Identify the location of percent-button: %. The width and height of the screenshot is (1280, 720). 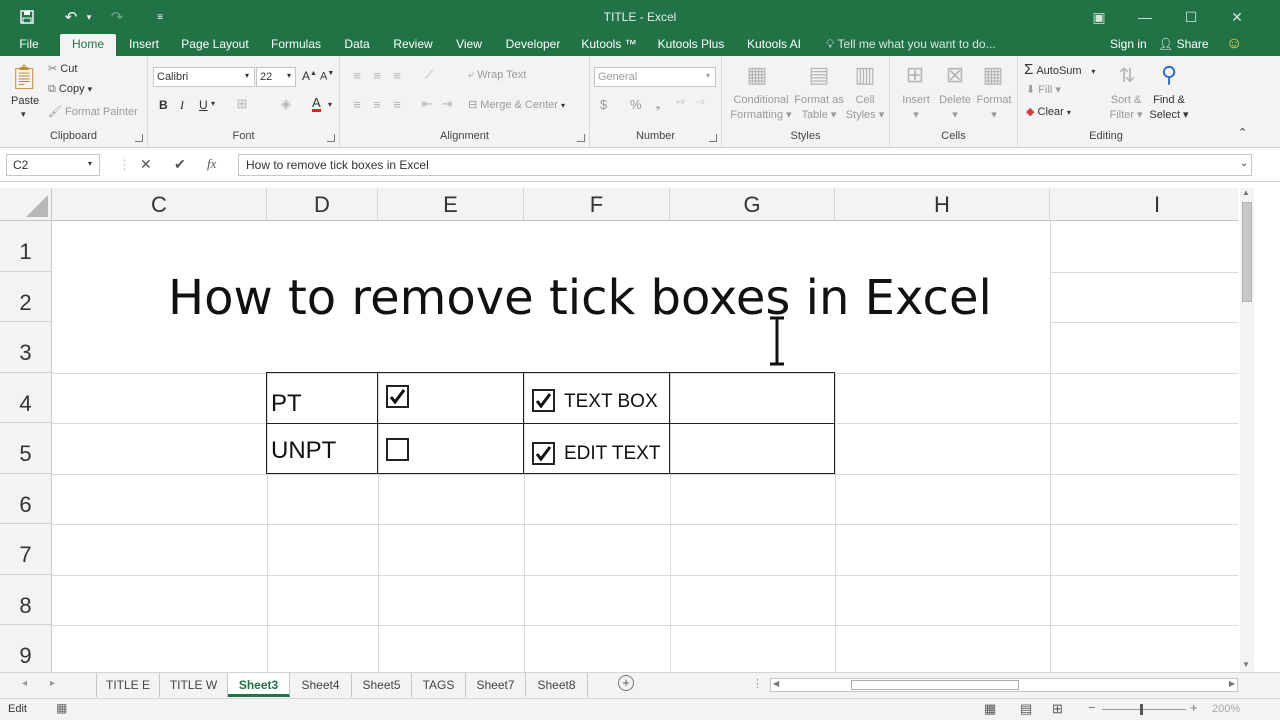
(636, 104).